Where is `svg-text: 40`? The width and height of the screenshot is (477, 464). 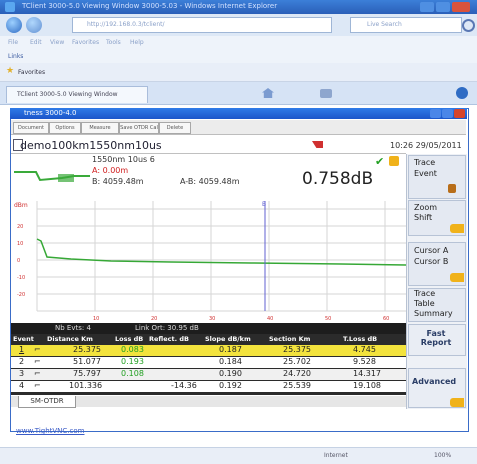 svg-text: 40 is located at coordinates (270, 319).